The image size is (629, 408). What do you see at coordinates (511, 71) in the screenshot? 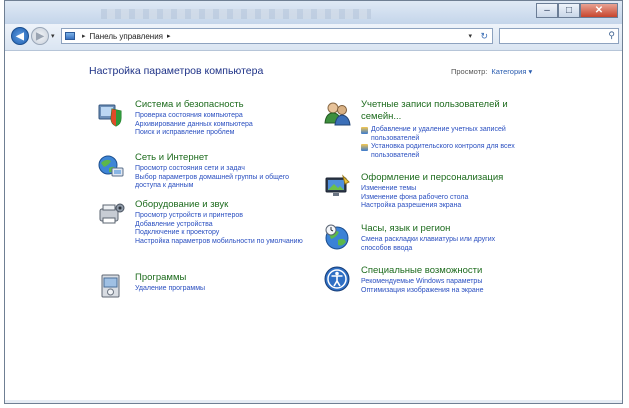
I see `view-by-dropdown: Категория ▾` at bounding box center [511, 71].